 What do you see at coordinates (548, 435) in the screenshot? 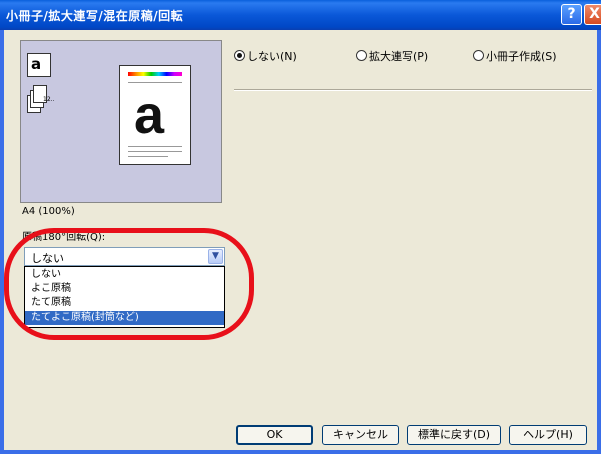
I see `help-button: ヘルプ(H)` at bounding box center [548, 435].